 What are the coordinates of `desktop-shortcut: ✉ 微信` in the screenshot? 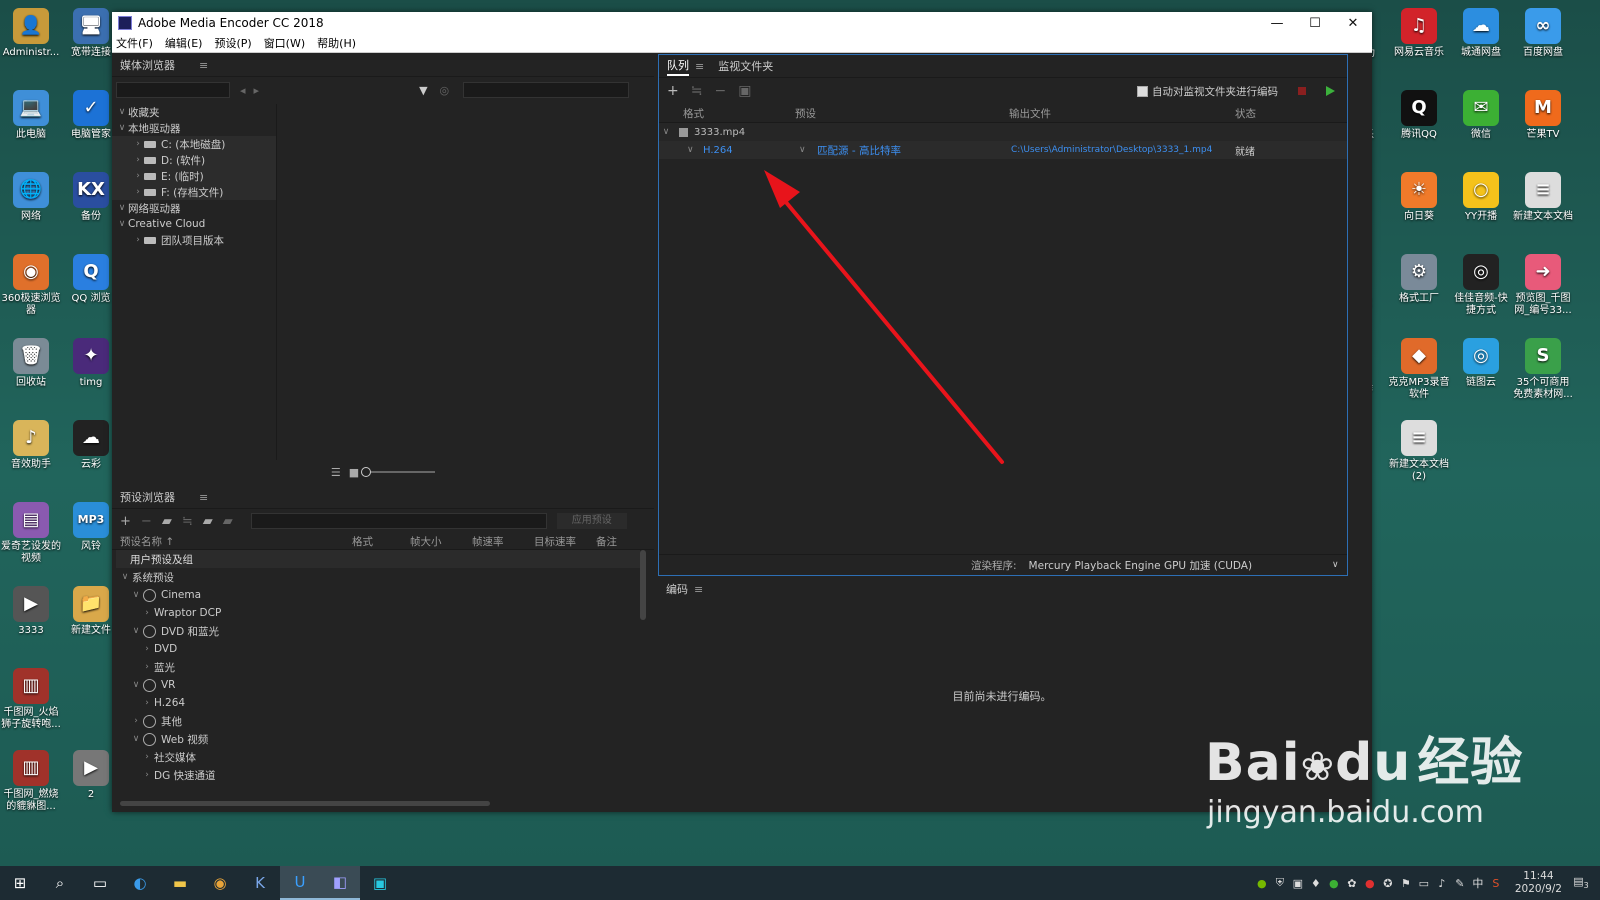 It's located at (1481, 115).